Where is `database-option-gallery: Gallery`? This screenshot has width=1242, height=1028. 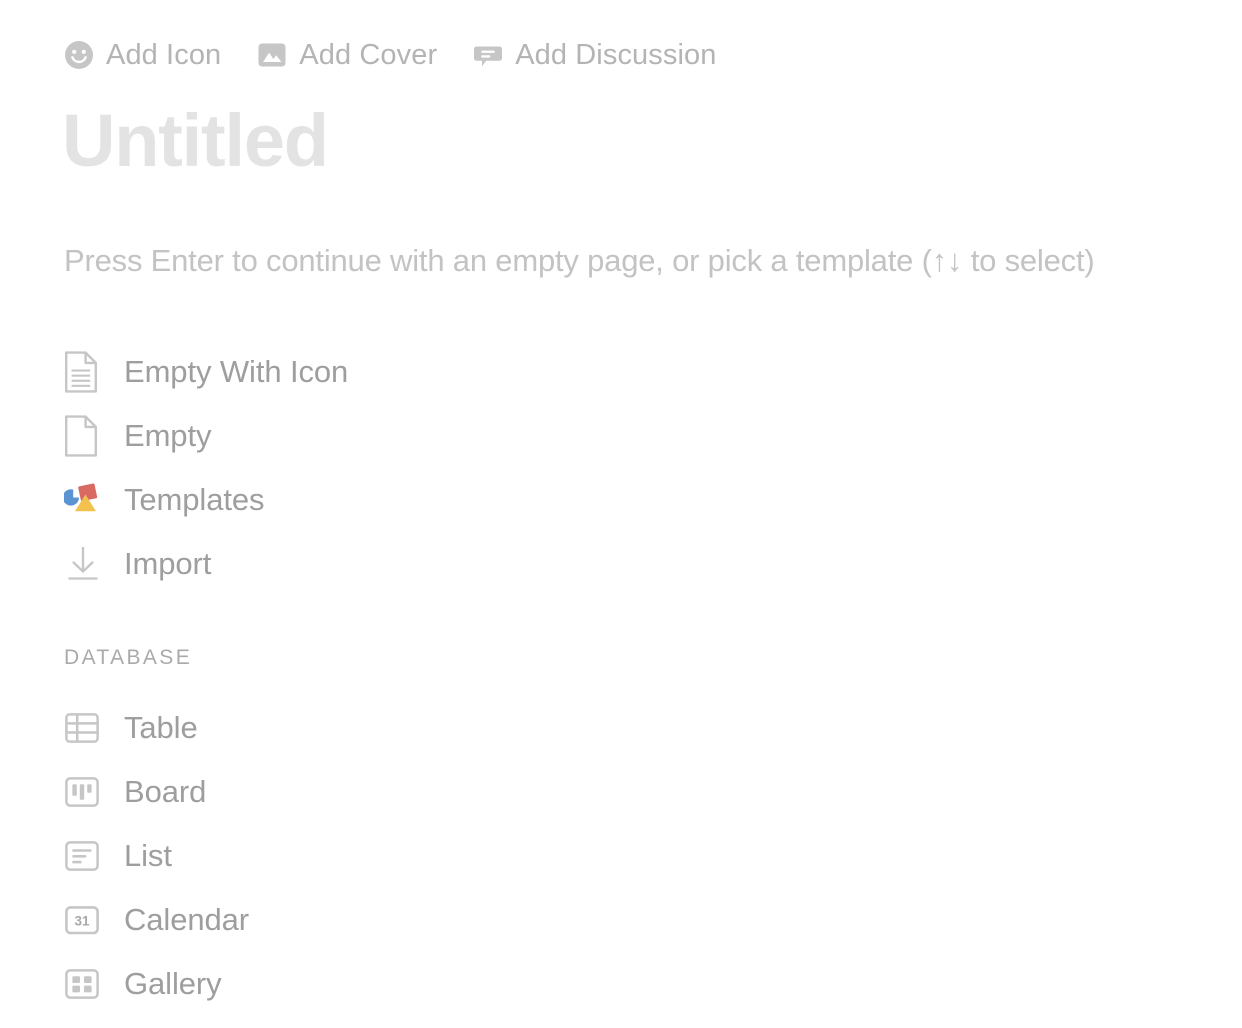 database-option-gallery: Gallery is located at coordinates (464, 984).